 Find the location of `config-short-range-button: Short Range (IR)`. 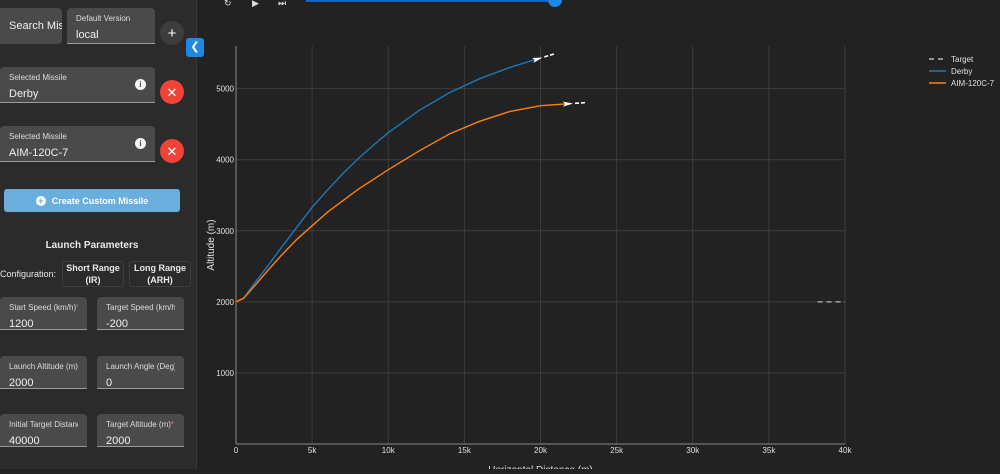

config-short-range-button: Short Range (IR) is located at coordinates (93, 274).